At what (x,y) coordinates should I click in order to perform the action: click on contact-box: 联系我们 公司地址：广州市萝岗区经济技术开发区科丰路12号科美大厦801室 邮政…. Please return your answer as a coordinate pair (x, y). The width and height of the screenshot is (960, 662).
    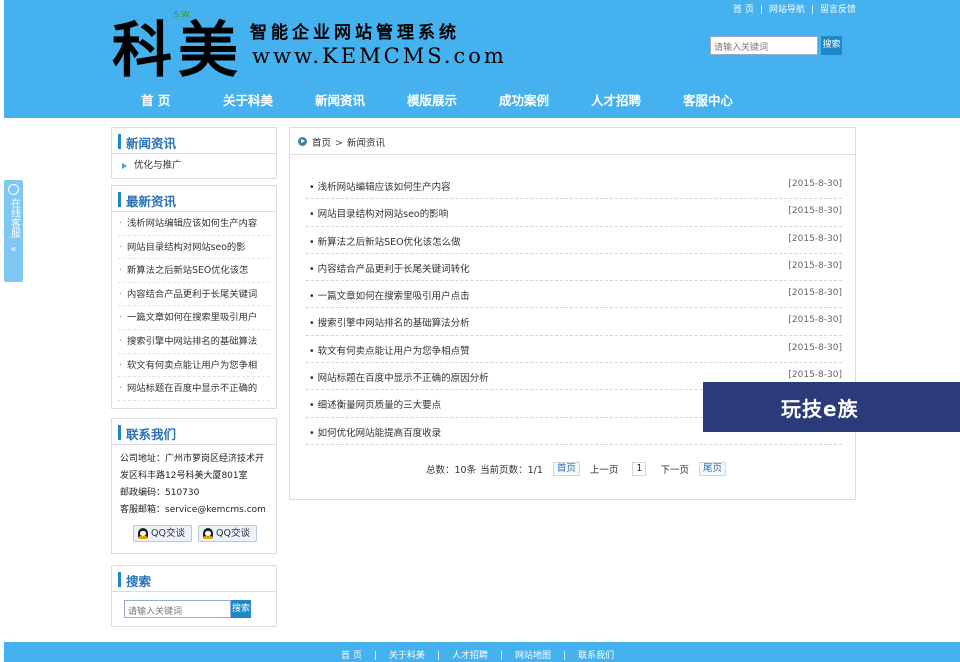
    Looking at the image, I should click on (194, 486).